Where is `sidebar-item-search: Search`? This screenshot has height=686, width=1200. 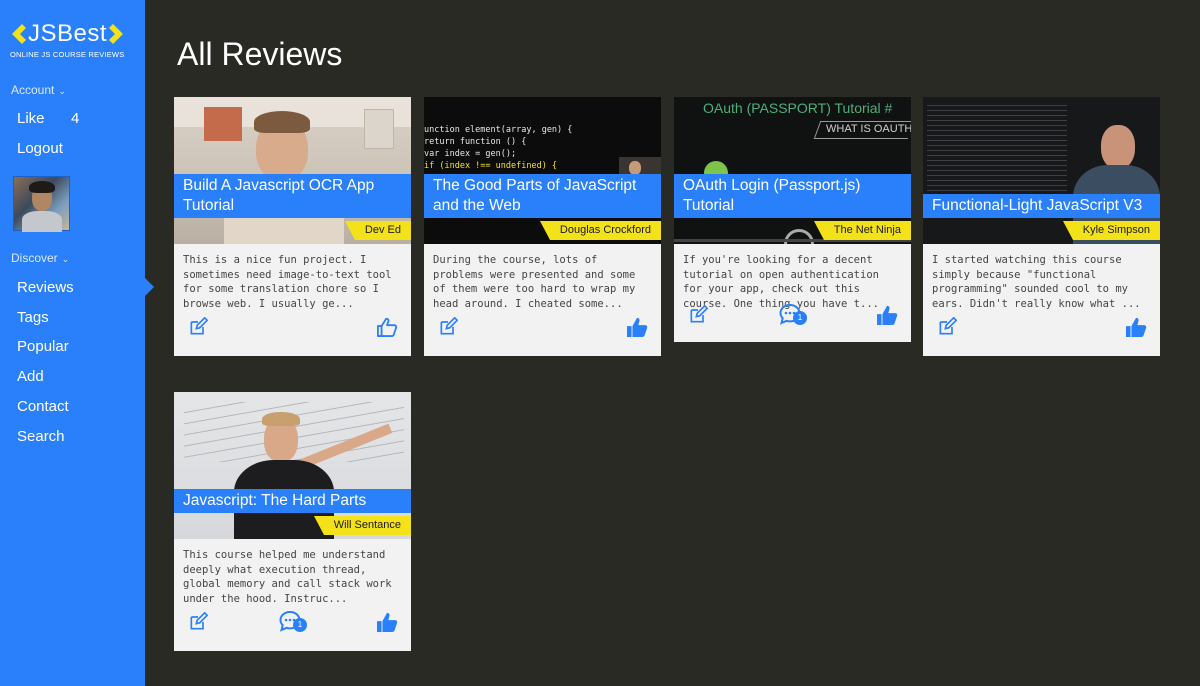
sidebar-item-search: Search is located at coordinates (41, 436).